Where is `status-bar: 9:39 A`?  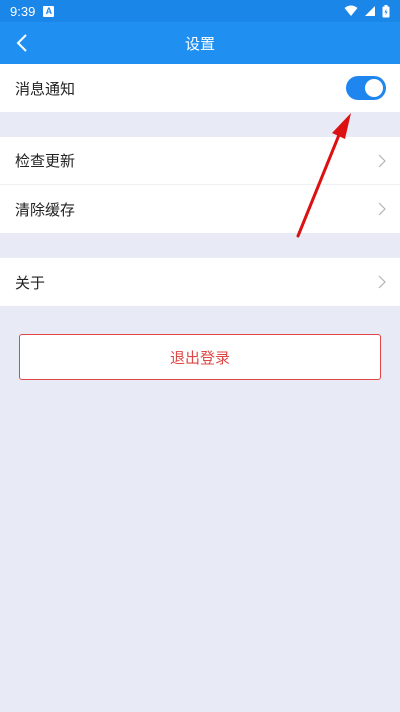
status-bar: 9:39 A is located at coordinates (200, 11).